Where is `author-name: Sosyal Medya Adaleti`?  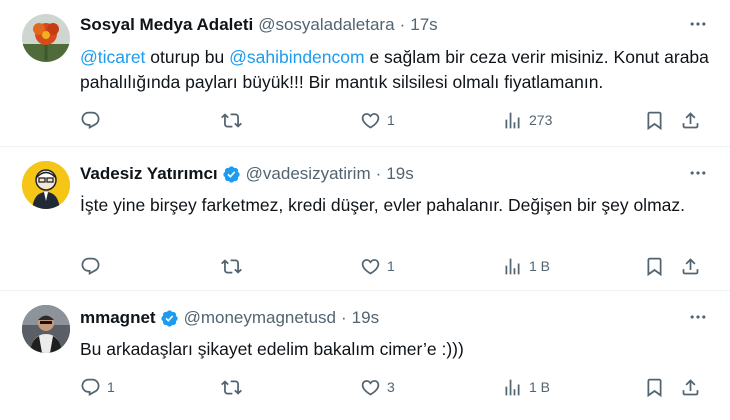
author-name: Sosyal Medya Adaleti is located at coordinates (166, 25).